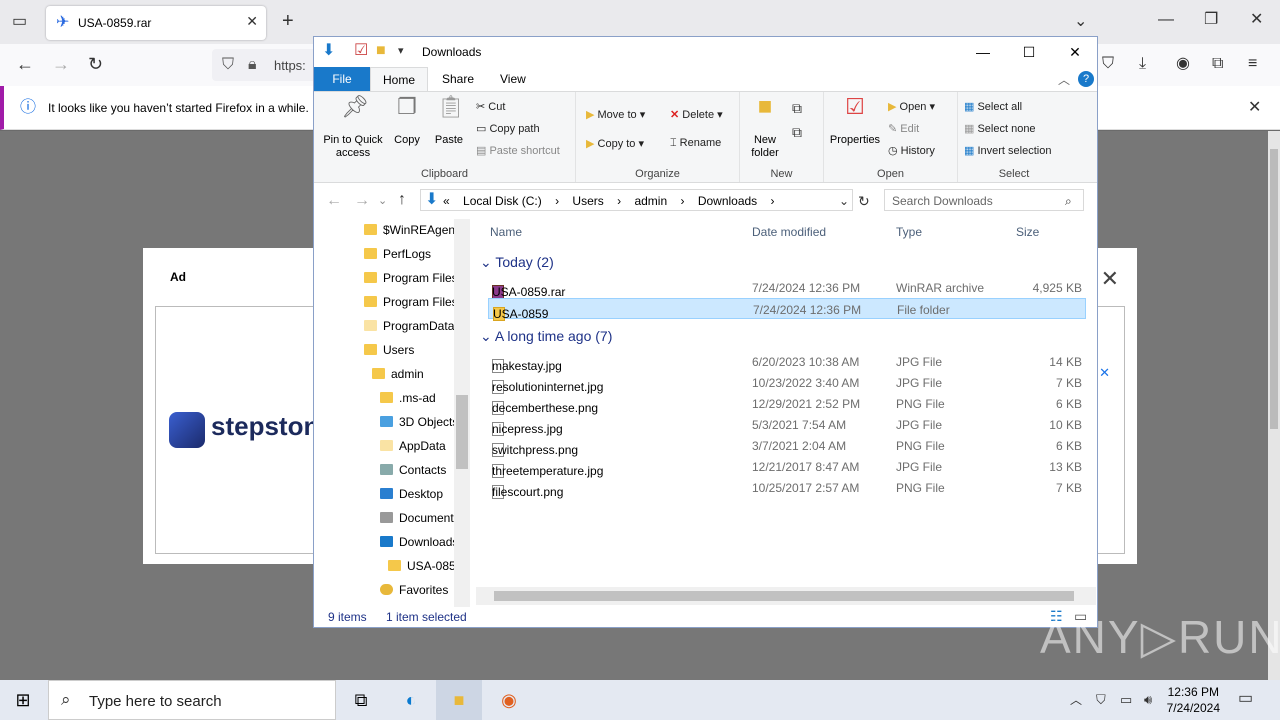 The height and width of the screenshot is (720, 1280). What do you see at coordinates (517, 262) in the screenshot?
I see `group-today: ⌄ Today (2)` at bounding box center [517, 262].